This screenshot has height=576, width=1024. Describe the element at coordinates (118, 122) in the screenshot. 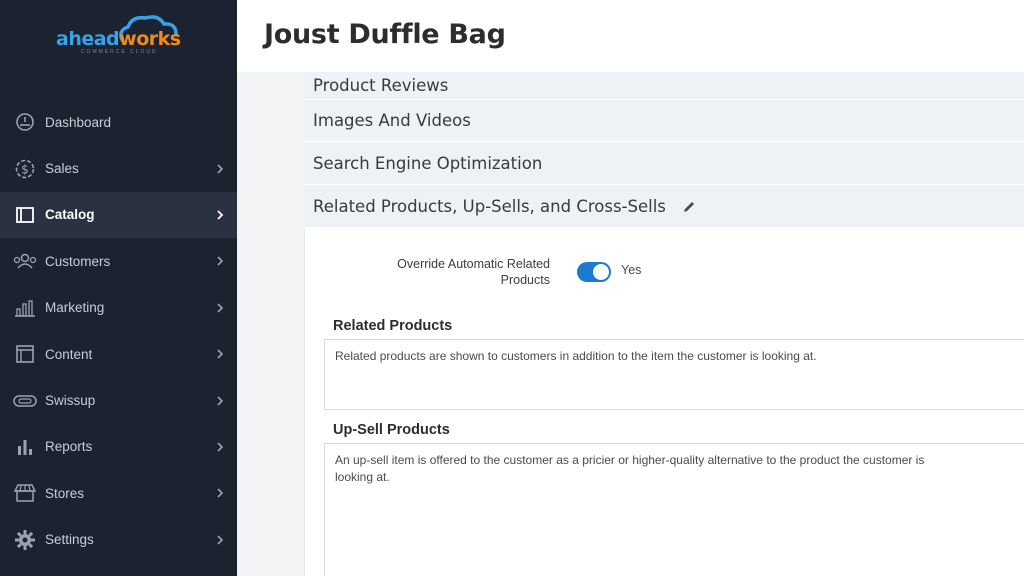

I see `sidebar-item-dashboard: Dashboard` at that location.